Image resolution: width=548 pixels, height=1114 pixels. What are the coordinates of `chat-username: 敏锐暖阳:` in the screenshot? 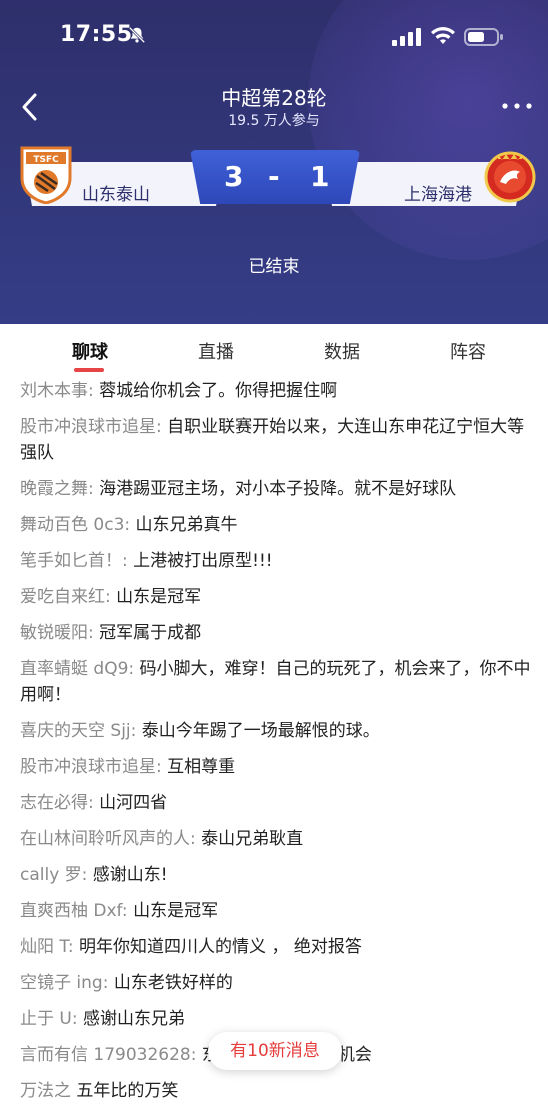 It's located at (57, 633).